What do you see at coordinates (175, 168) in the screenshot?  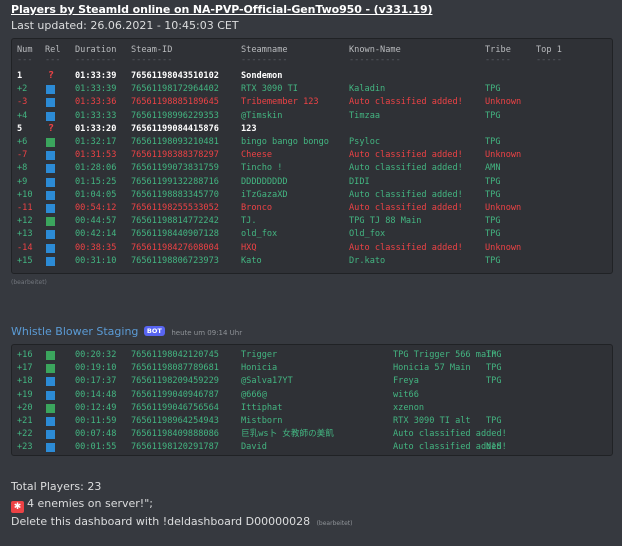 I see `cell-steamid: 76561199073831759` at bounding box center [175, 168].